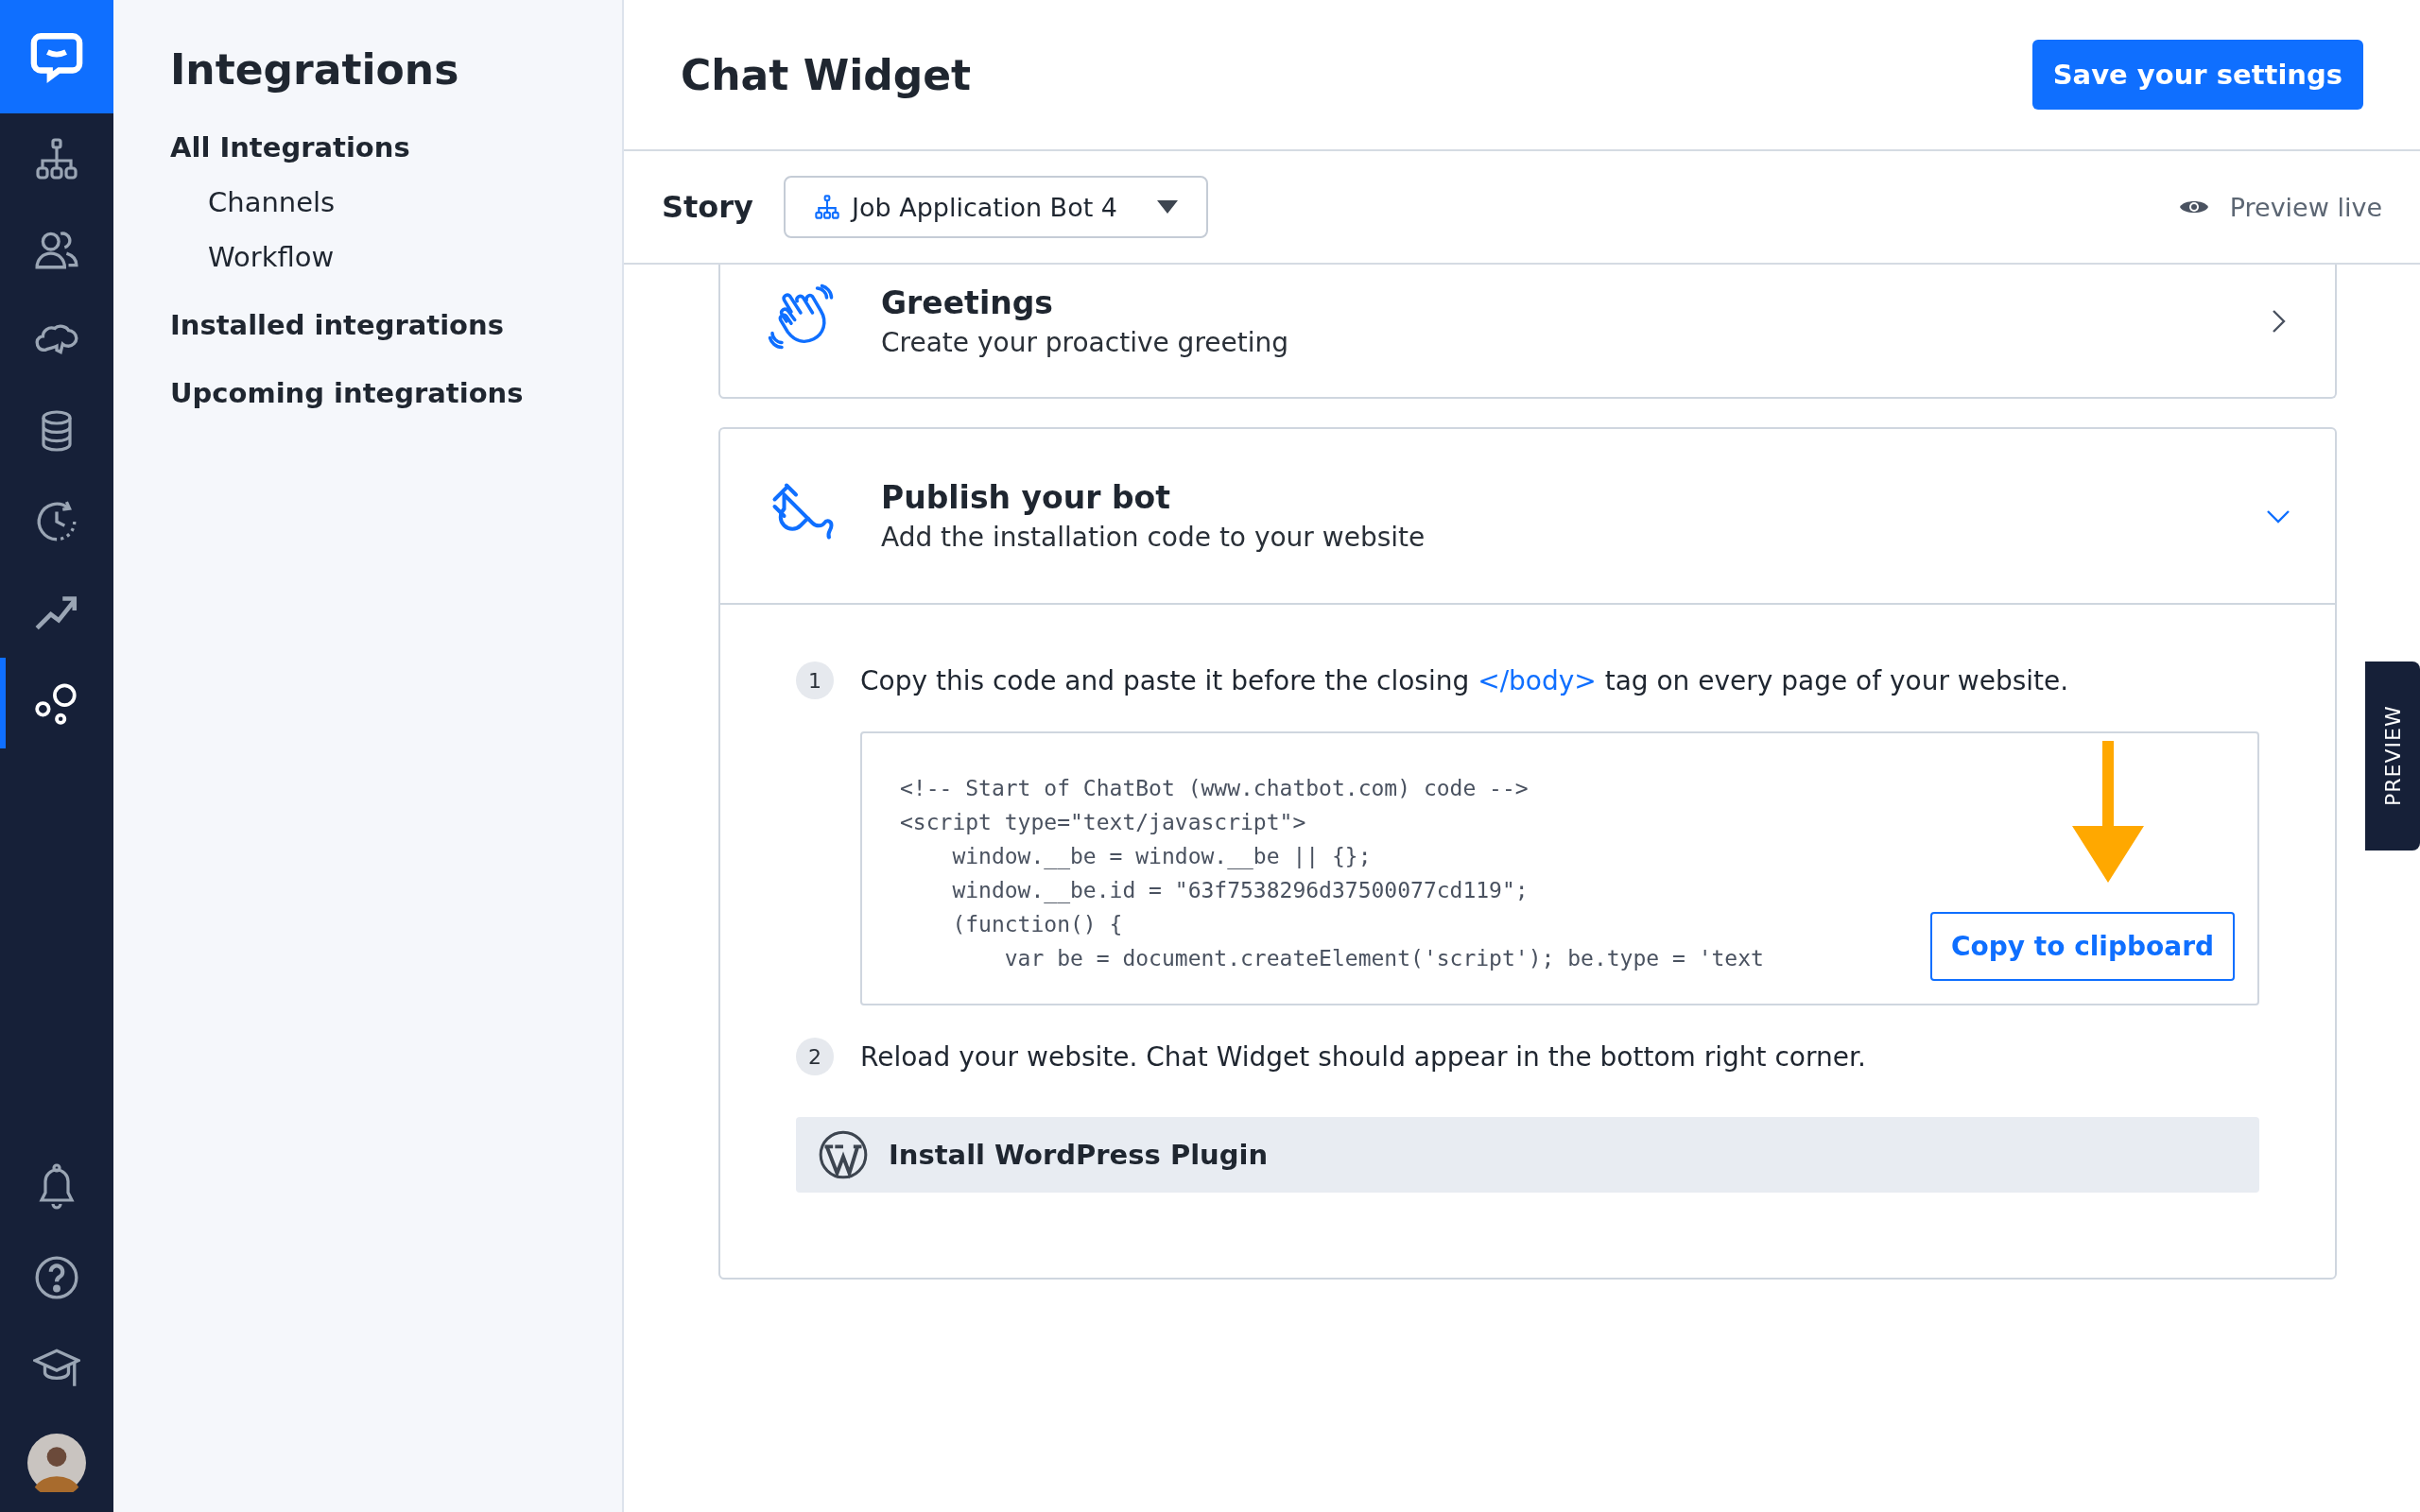 The width and height of the screenshot is (2420, 1512). Describe the element at coordinates (1214, 788) in the screenshot. I see `code-line: <!-- Start of ChatBot (www.chatbot.com) code -->` at that location.